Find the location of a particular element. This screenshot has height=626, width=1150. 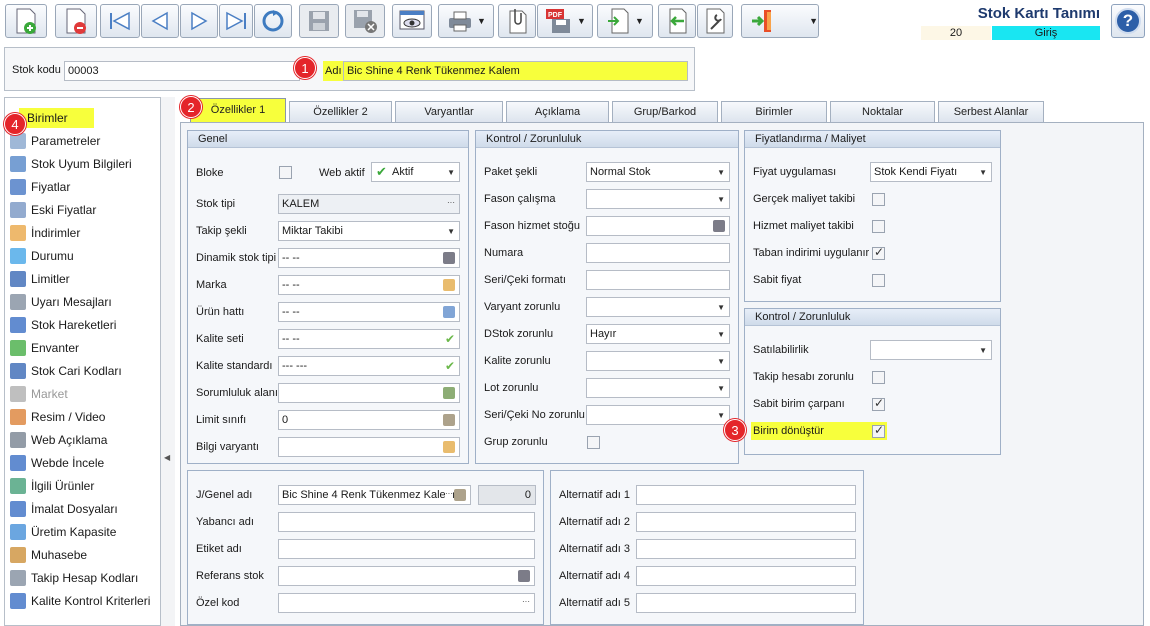

grup-zorunlu-checkbox is located at coordinates (593, 442).